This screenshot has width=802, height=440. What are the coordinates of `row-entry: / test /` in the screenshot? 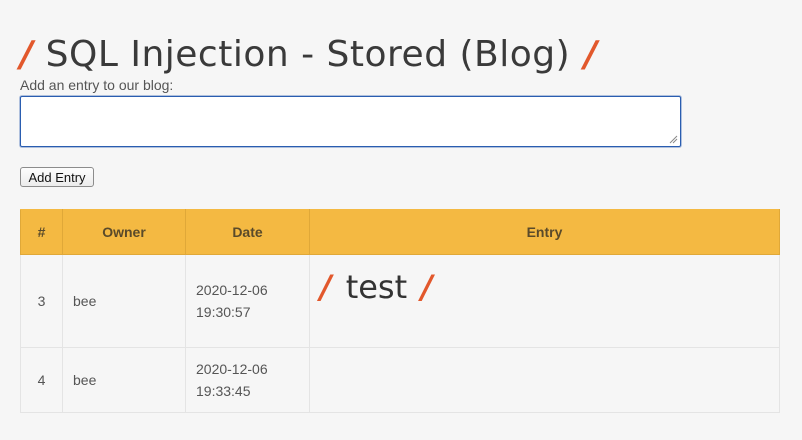 It's located at (544, 301).